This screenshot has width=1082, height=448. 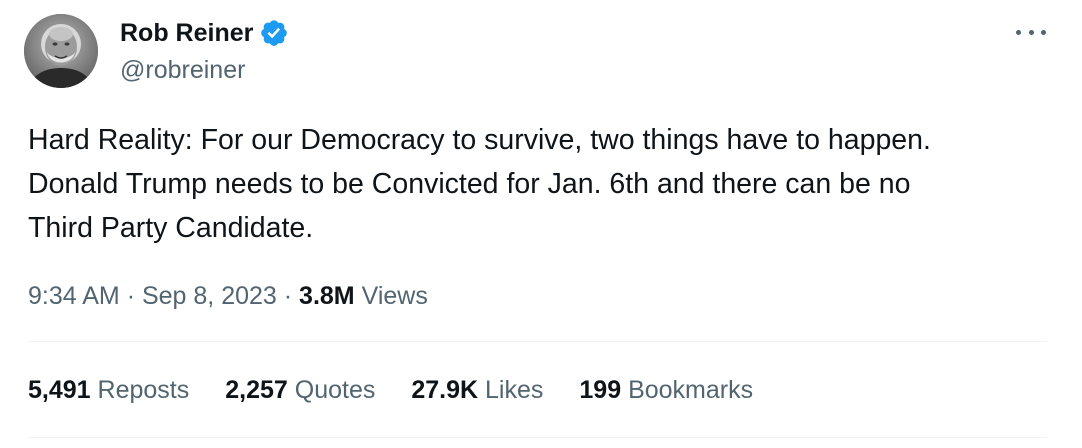 I want to click on profile-photo-icon, so click(x=61, y=51).